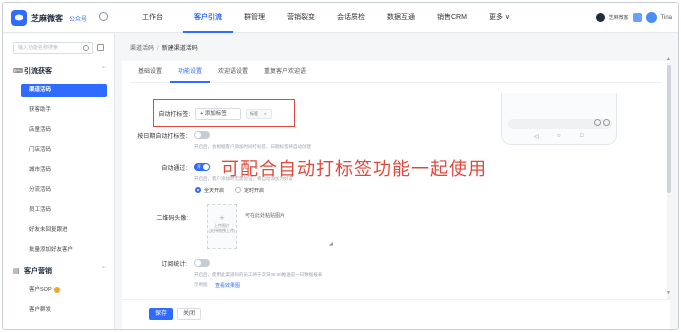  I want to click on daily-stats-toggle, so click(202, 263).